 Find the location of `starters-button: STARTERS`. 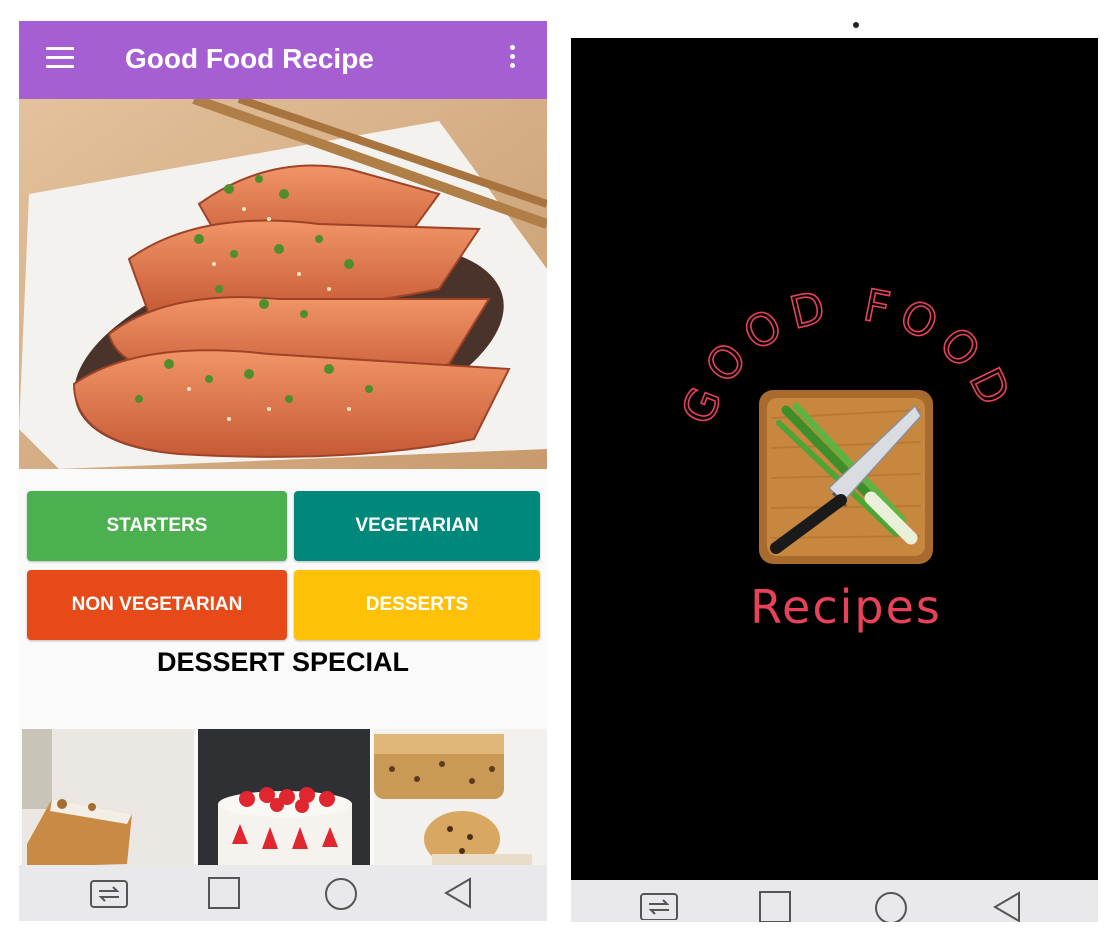

starters-button: STARTERS is located at coordinates (157, 526).